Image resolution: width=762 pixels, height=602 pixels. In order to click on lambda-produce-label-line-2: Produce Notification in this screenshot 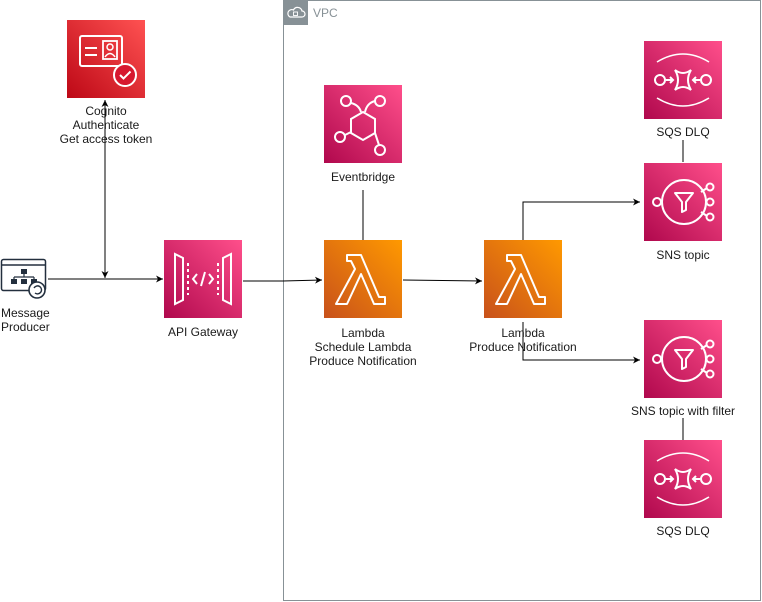, I will do `click(523, 347)`.